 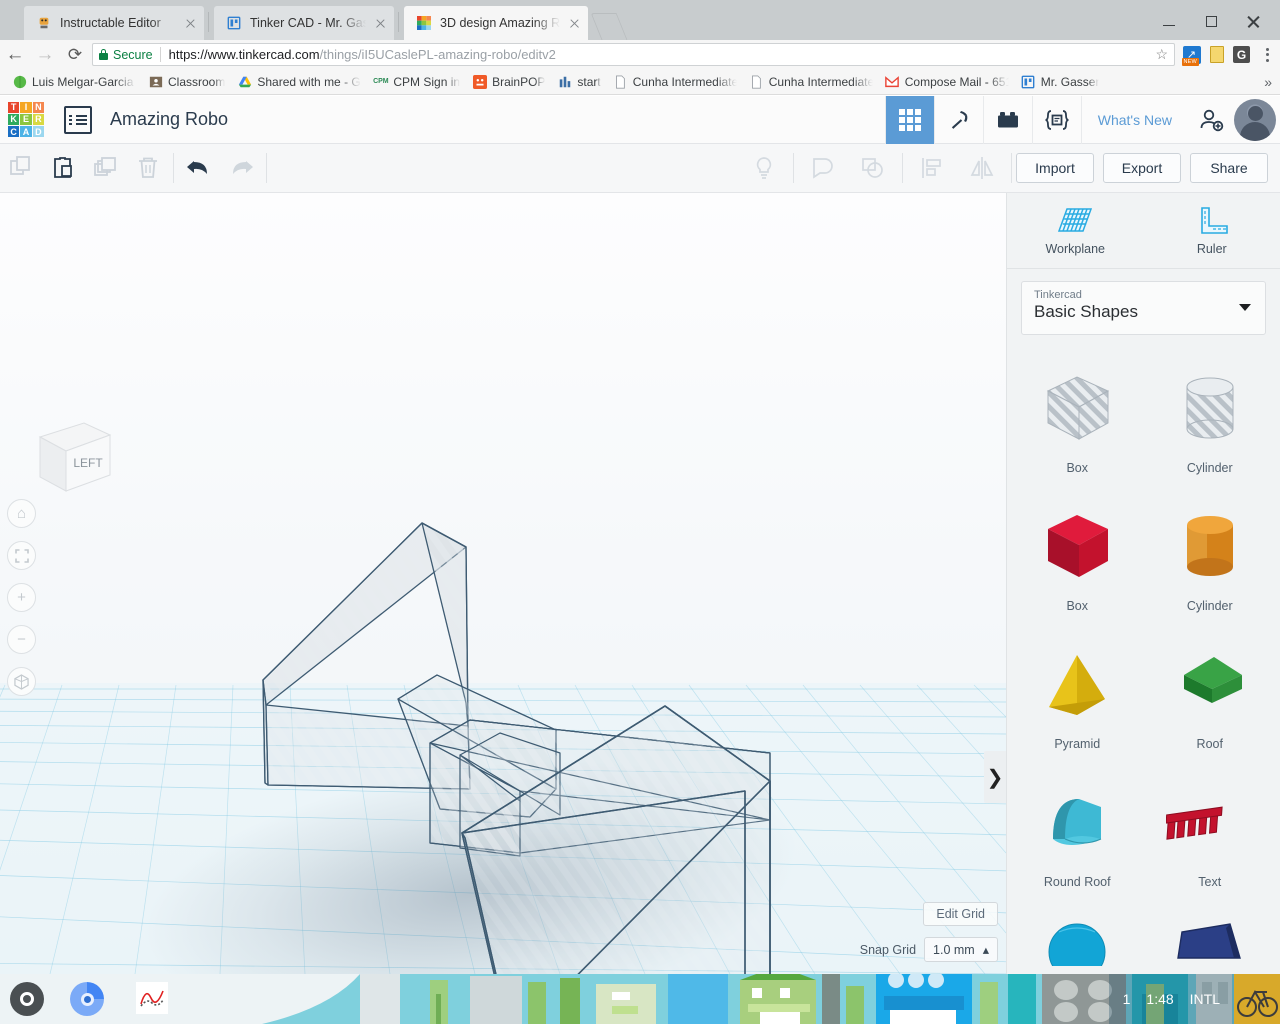 What do you see at coordinates (1060, 82) in the screenshot?
I see `bookmark-item: Mr. Gasser` at bounding box center [1060, 82].